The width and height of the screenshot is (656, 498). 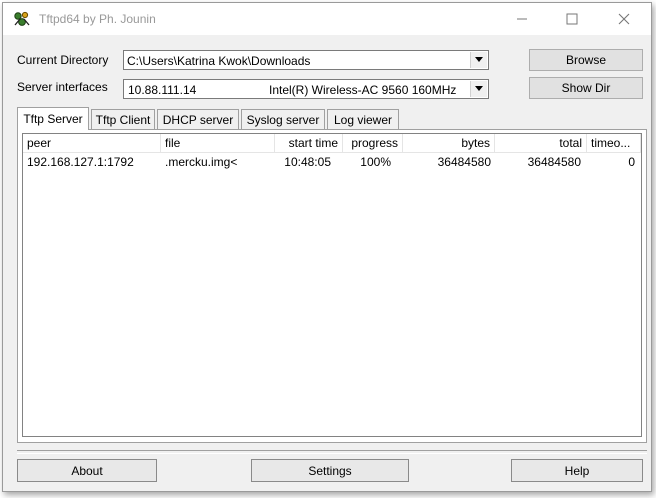 I want to click on column-header-peer: peer, so click(x=92, y=143).